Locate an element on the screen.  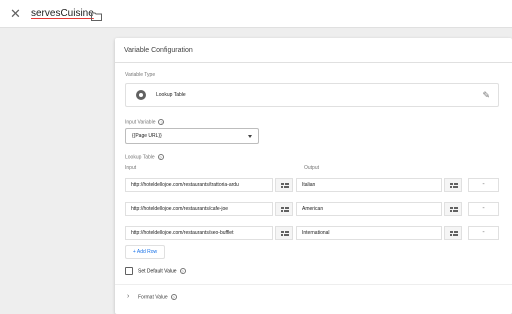
format-value-toggle: Format Value? is located at coordinates (157, 297).